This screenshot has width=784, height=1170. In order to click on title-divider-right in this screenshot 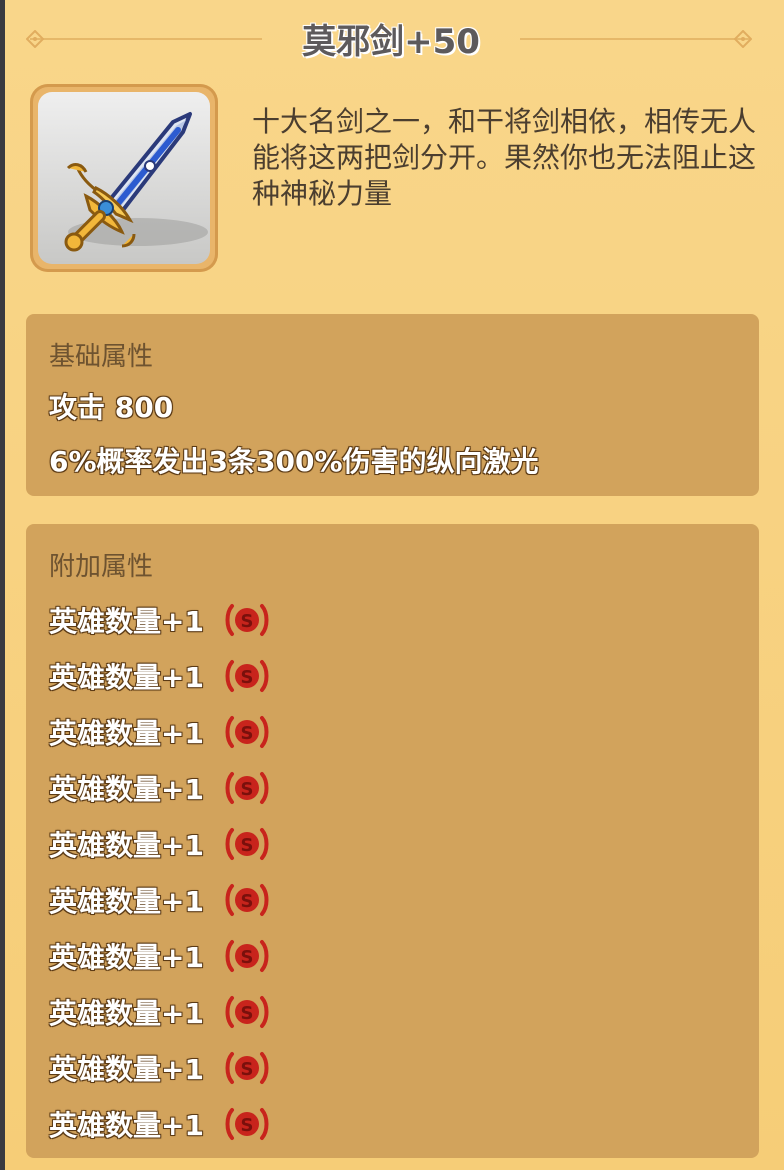, I will do `click(635, 39)`.